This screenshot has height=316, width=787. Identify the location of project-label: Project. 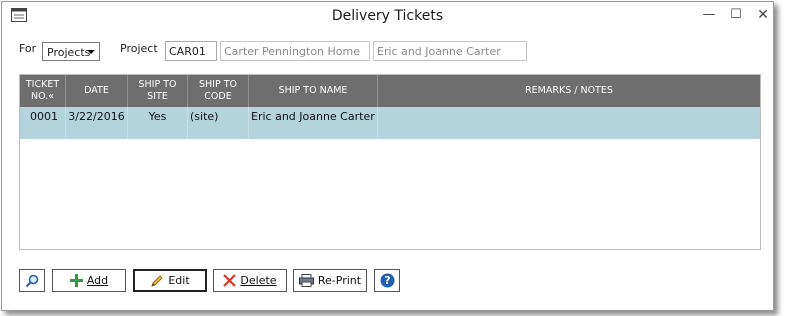
(139, 48).